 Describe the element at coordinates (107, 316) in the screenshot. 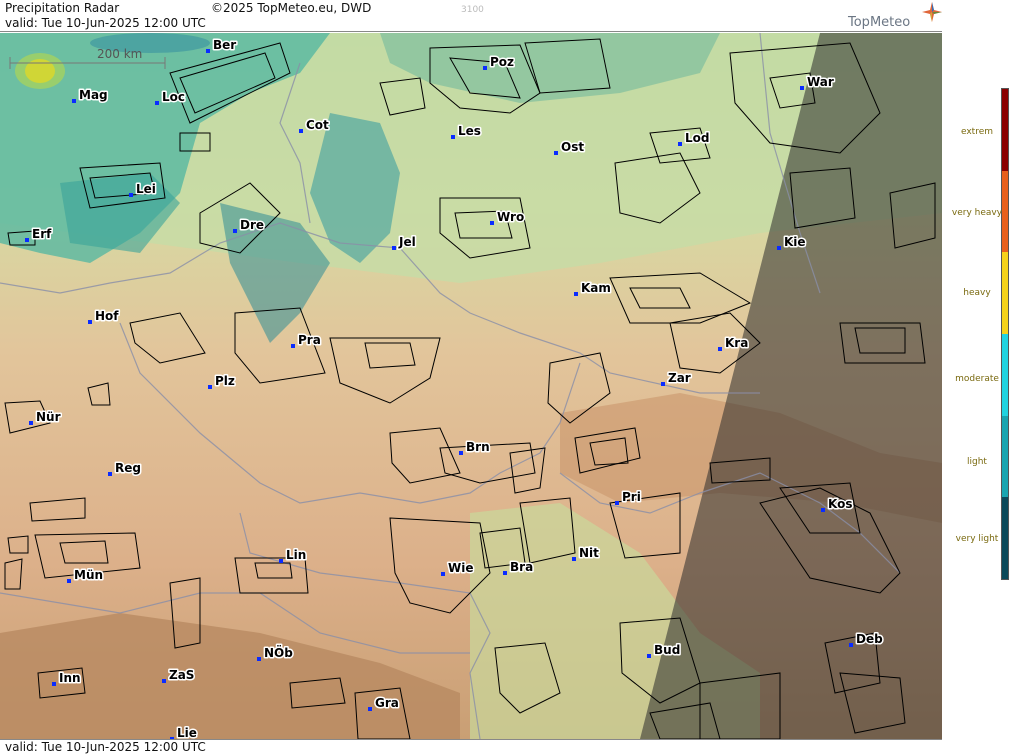

I see `city-label: Hof` at that location.